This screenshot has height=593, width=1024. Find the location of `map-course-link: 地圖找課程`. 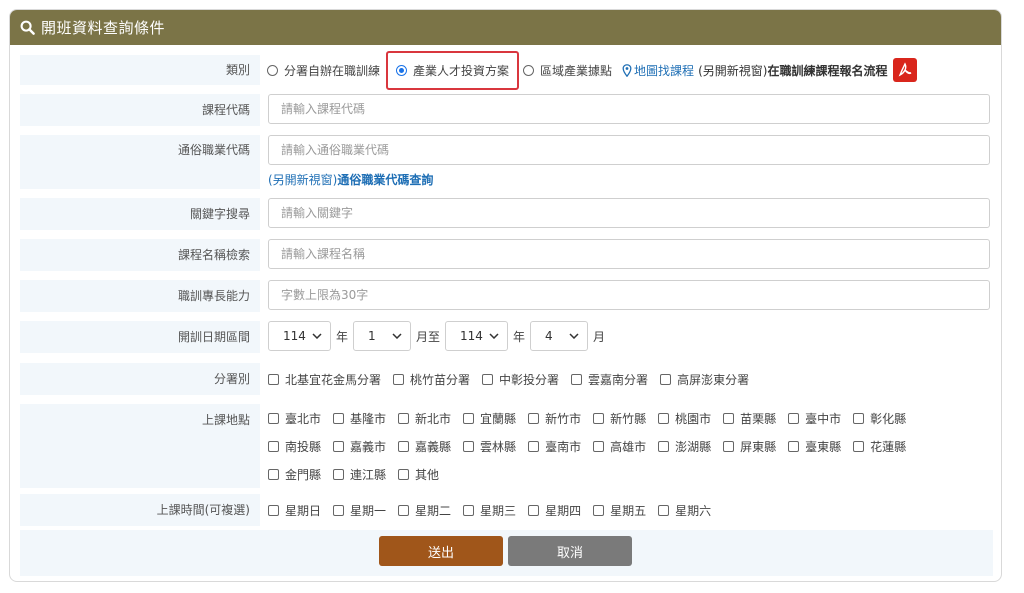

map-course-link: 地圖找課程 is located at coordinates (658, 70).